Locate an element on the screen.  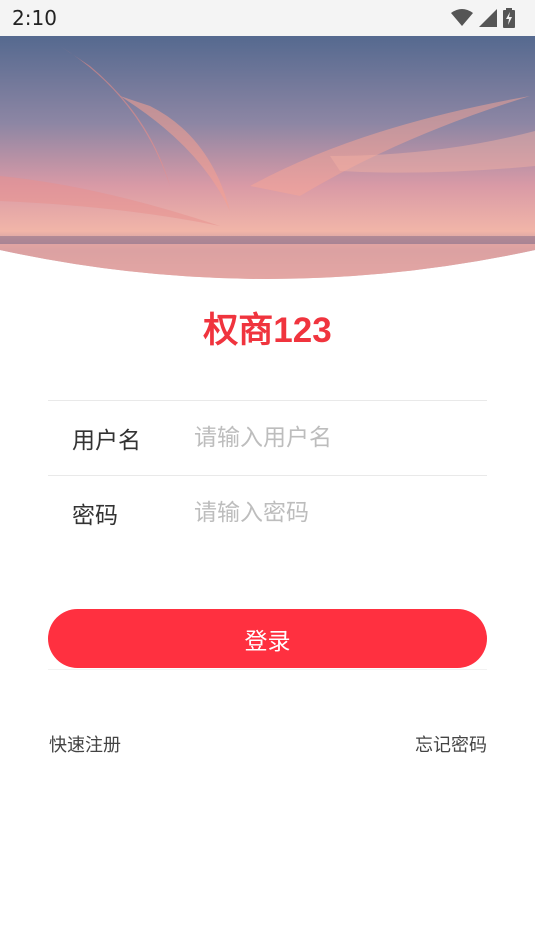
status-icons is located at coordinates (483, 18).